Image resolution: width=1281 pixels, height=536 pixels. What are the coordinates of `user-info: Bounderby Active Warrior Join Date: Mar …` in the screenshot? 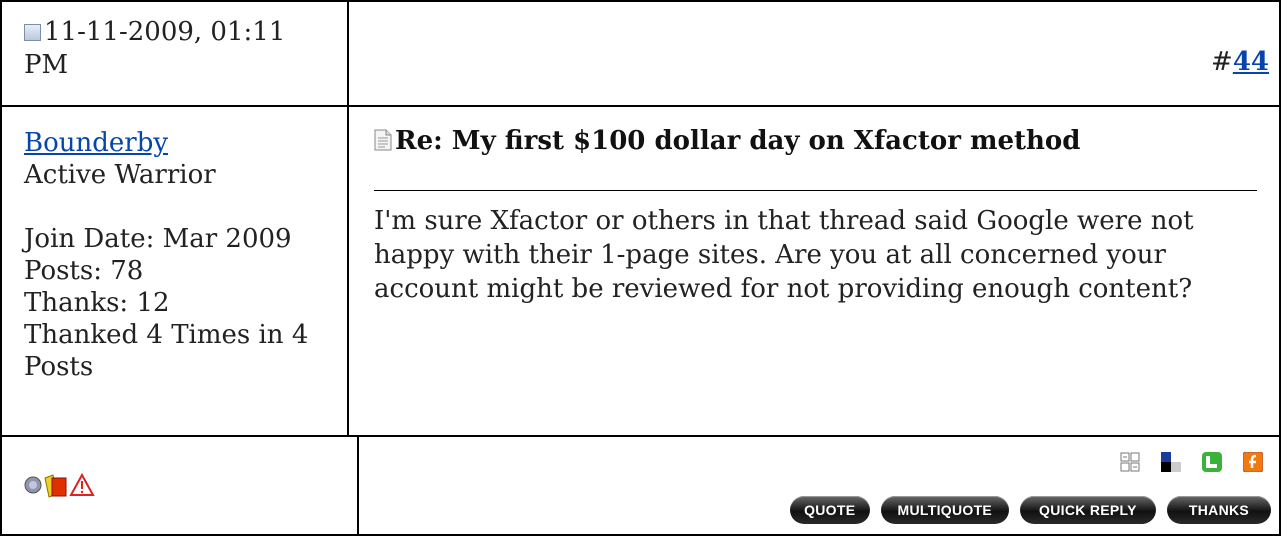 It's located at (184, 255).